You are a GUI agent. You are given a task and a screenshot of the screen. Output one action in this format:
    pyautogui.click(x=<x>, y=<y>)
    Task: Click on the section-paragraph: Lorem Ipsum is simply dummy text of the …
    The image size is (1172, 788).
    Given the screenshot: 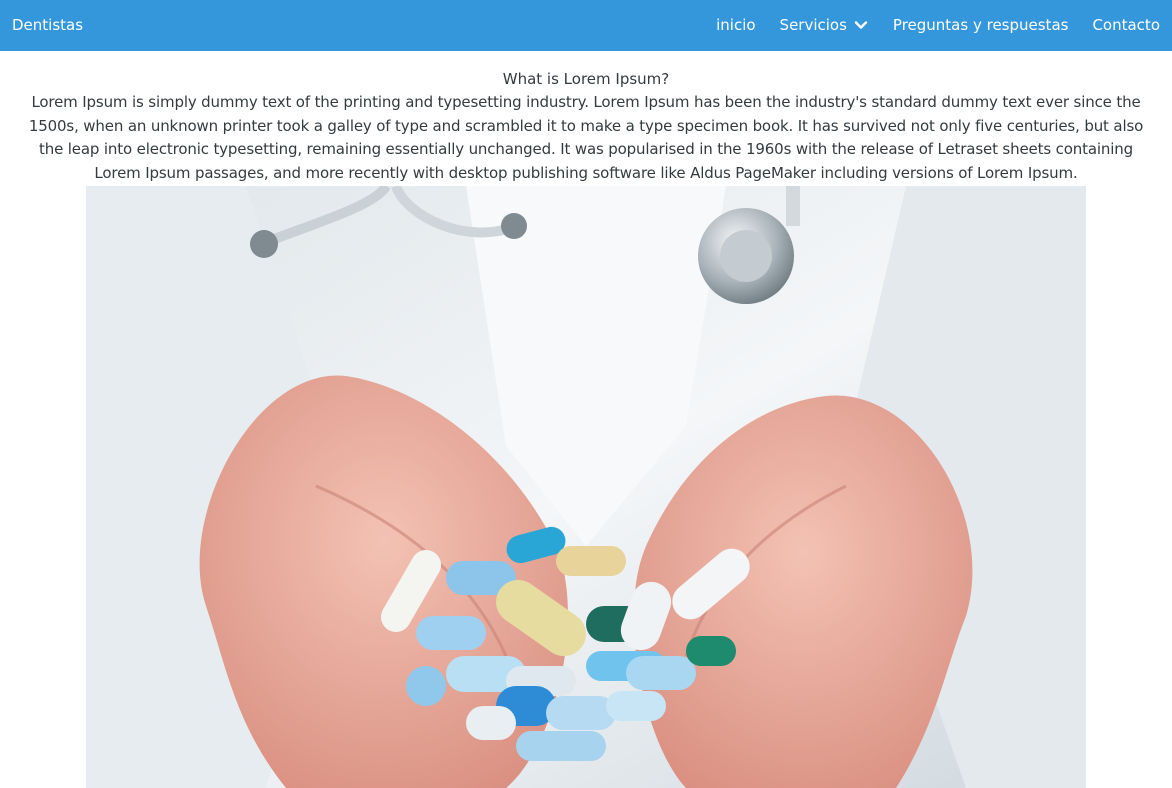 What is the action you would take?
    pyautogui.click(x=586, y=137)
    